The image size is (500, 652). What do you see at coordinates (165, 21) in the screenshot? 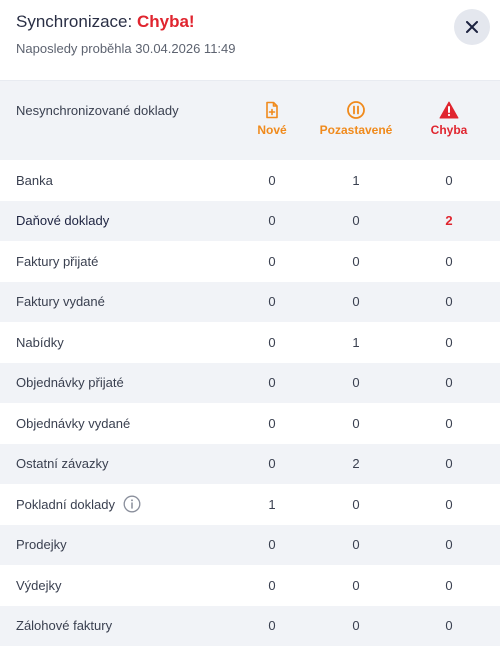
I see `status-badge: Chyba!` at bounding box center [165, 21].